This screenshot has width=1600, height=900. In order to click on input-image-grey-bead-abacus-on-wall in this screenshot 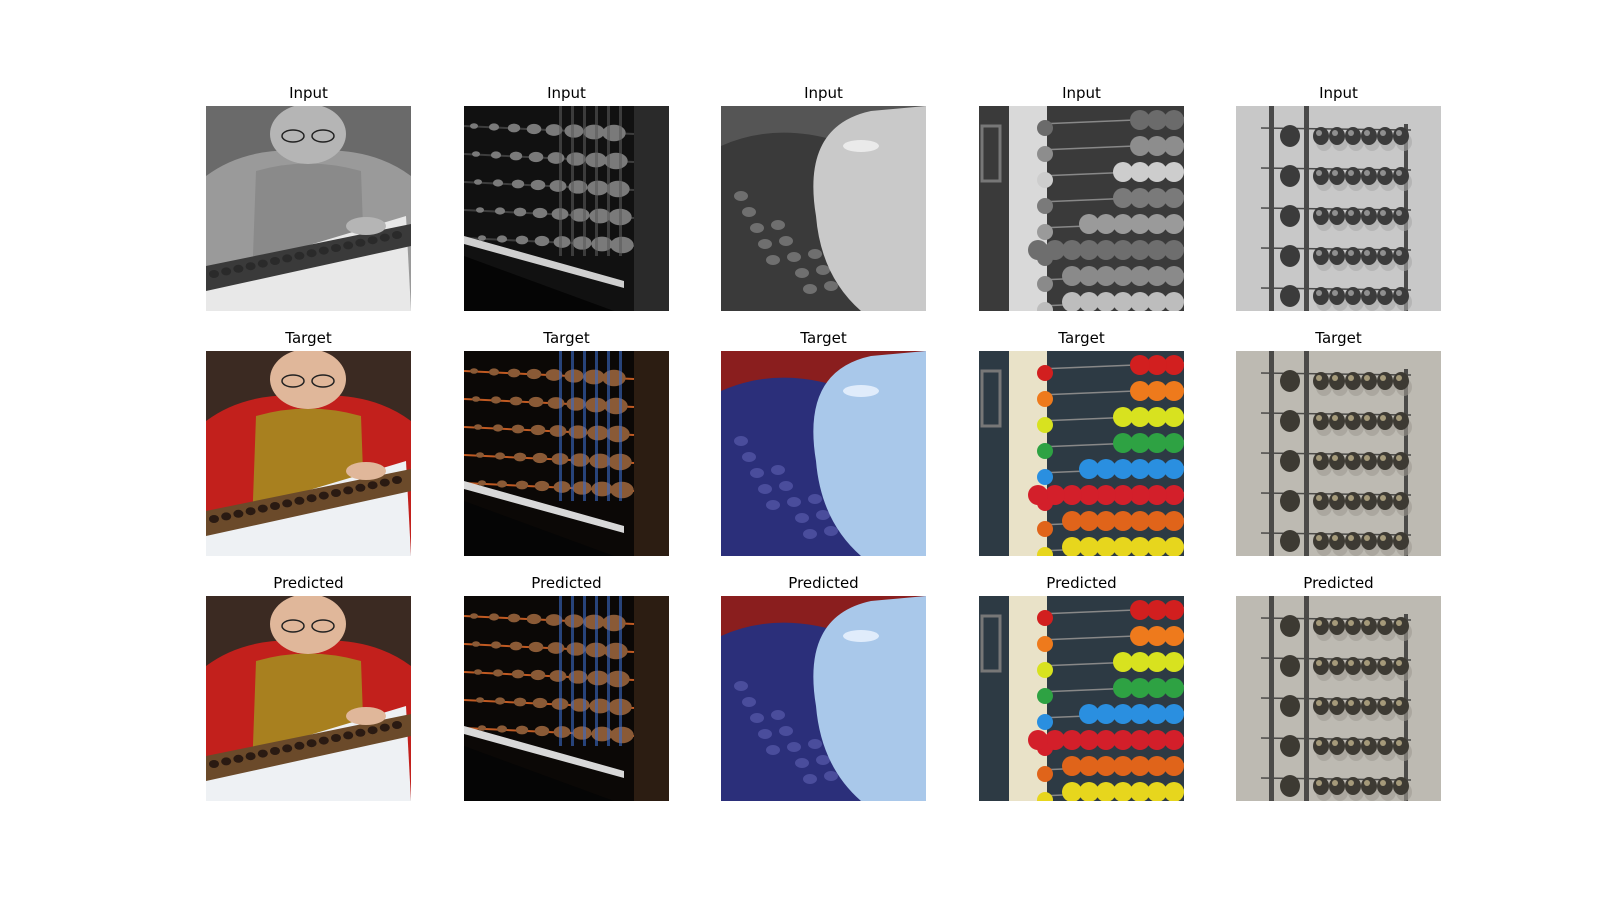, I will do `click(1338, 208)`.